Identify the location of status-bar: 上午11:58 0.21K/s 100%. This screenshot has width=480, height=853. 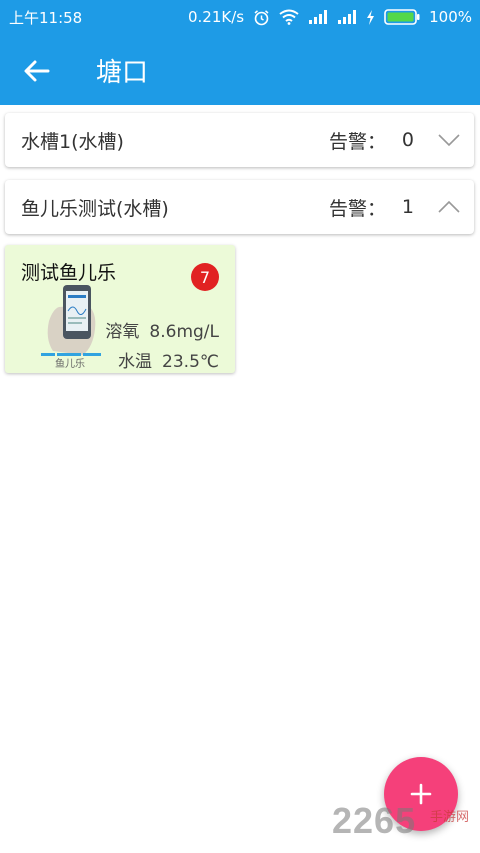
(240, 17).